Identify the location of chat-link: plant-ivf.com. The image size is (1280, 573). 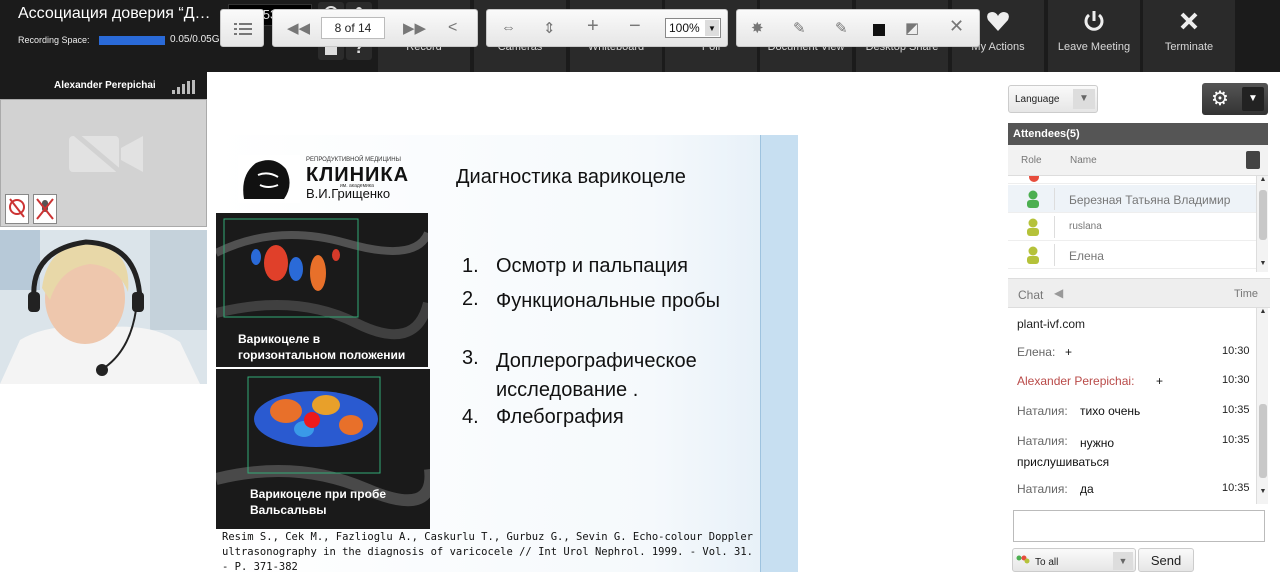
(1051, 324).